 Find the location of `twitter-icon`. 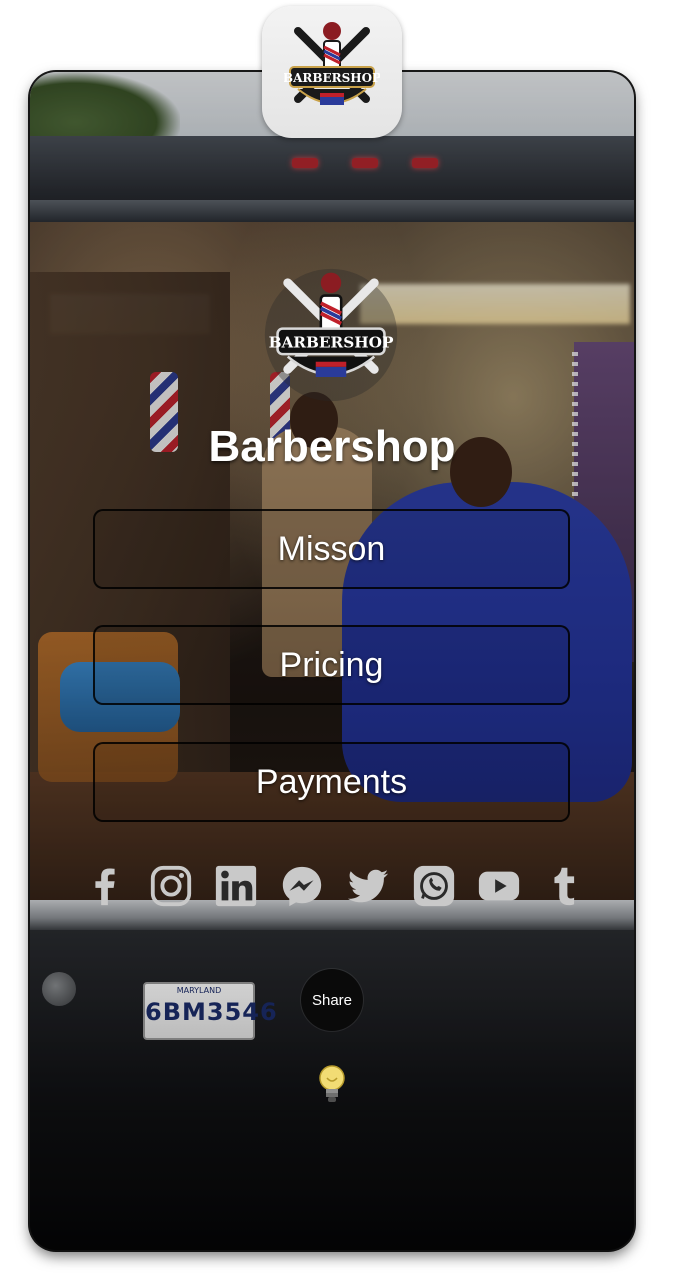

twitter-icon is located at coordinates (368, 886).